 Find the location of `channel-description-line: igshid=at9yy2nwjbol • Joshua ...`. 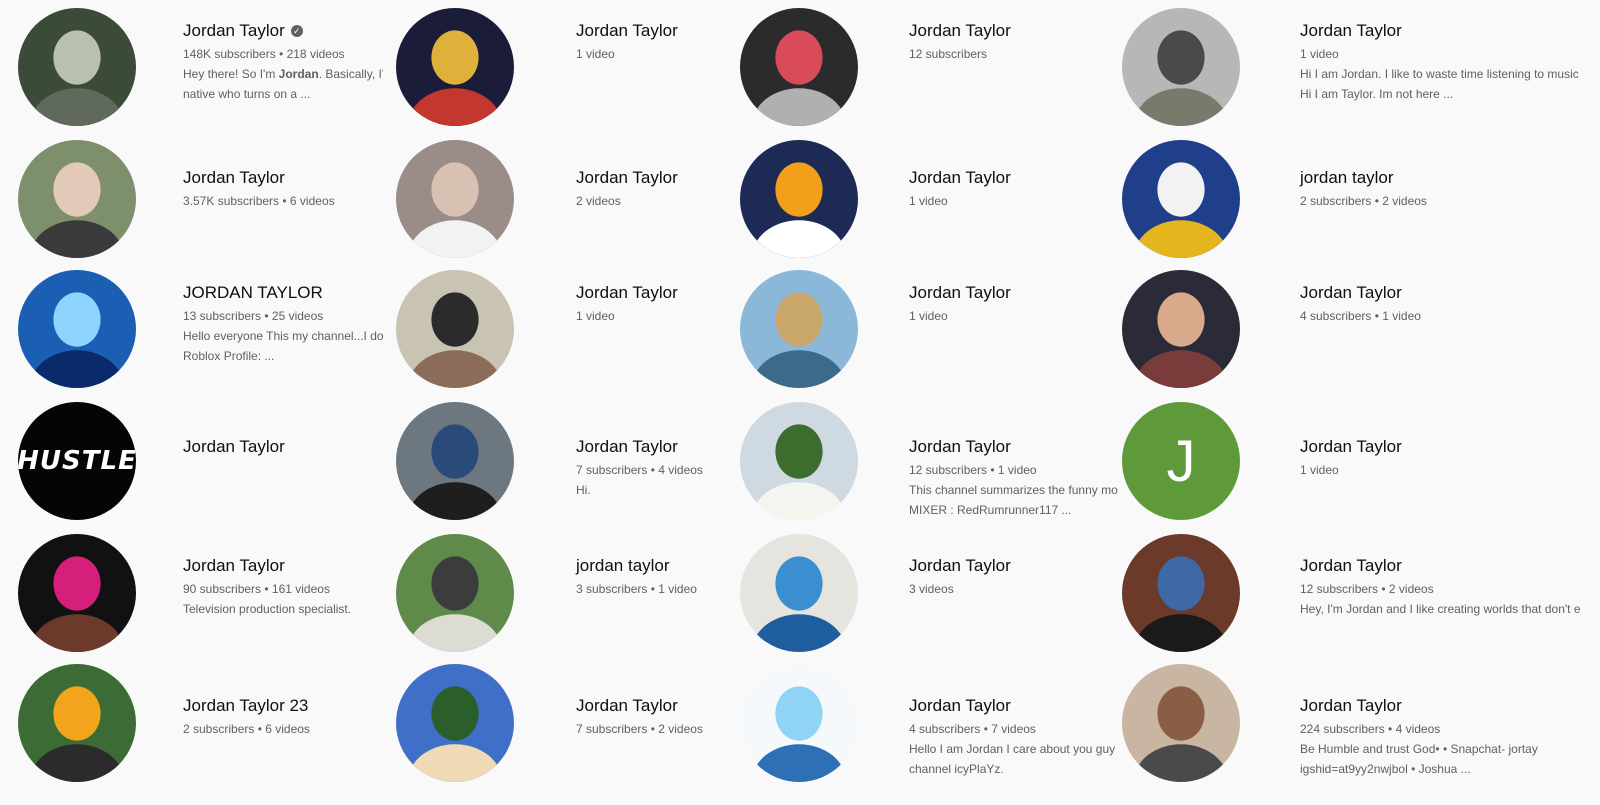

channel-description-line: igshid=at9yy2nwjbol • Joshua ... is located at coordinates (1385, 769).